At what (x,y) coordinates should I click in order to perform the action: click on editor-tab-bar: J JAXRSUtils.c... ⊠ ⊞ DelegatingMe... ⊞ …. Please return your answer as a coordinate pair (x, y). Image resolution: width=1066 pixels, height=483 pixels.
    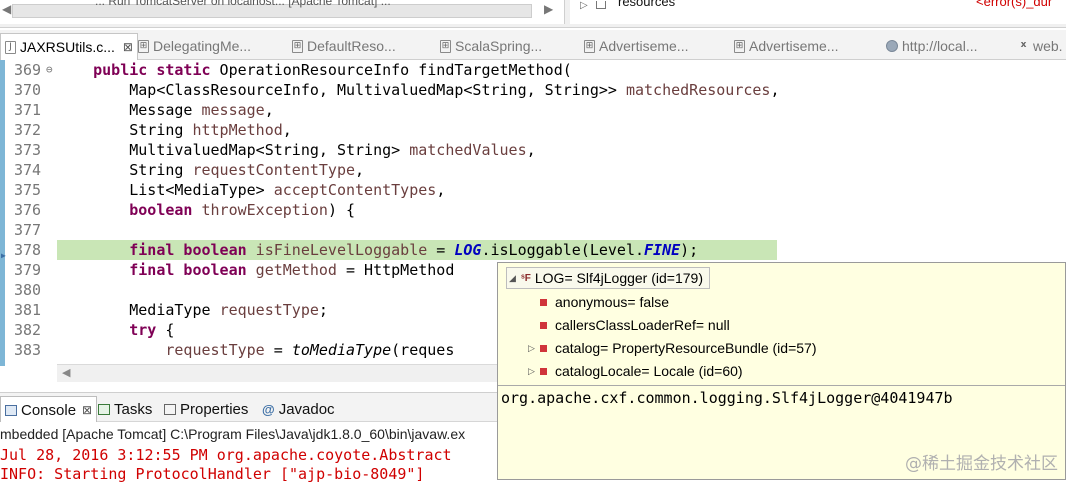
    Looking at the image, I should click on (533, 45).